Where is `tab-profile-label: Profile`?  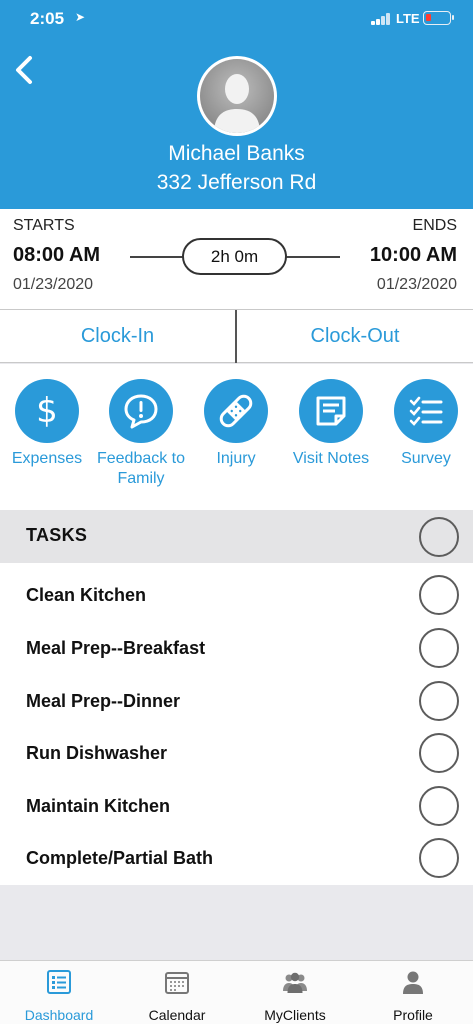 tab-profile-label: Profile is located at coordinates (413, 1015).